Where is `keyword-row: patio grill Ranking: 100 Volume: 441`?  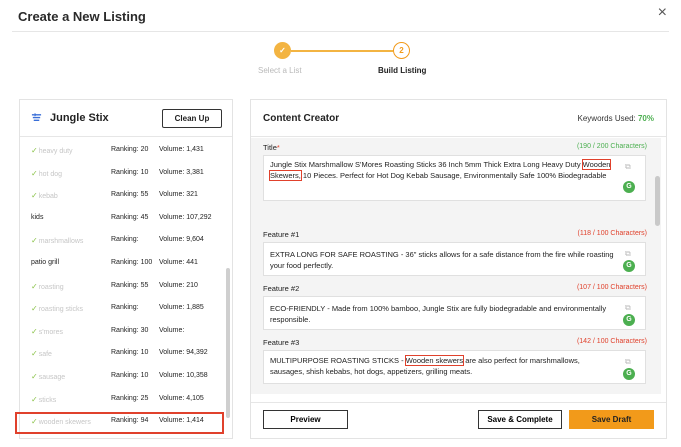 keyword-row: patio grill Ranking: 100 Volume: 441 is located at coordinates (123, 263).